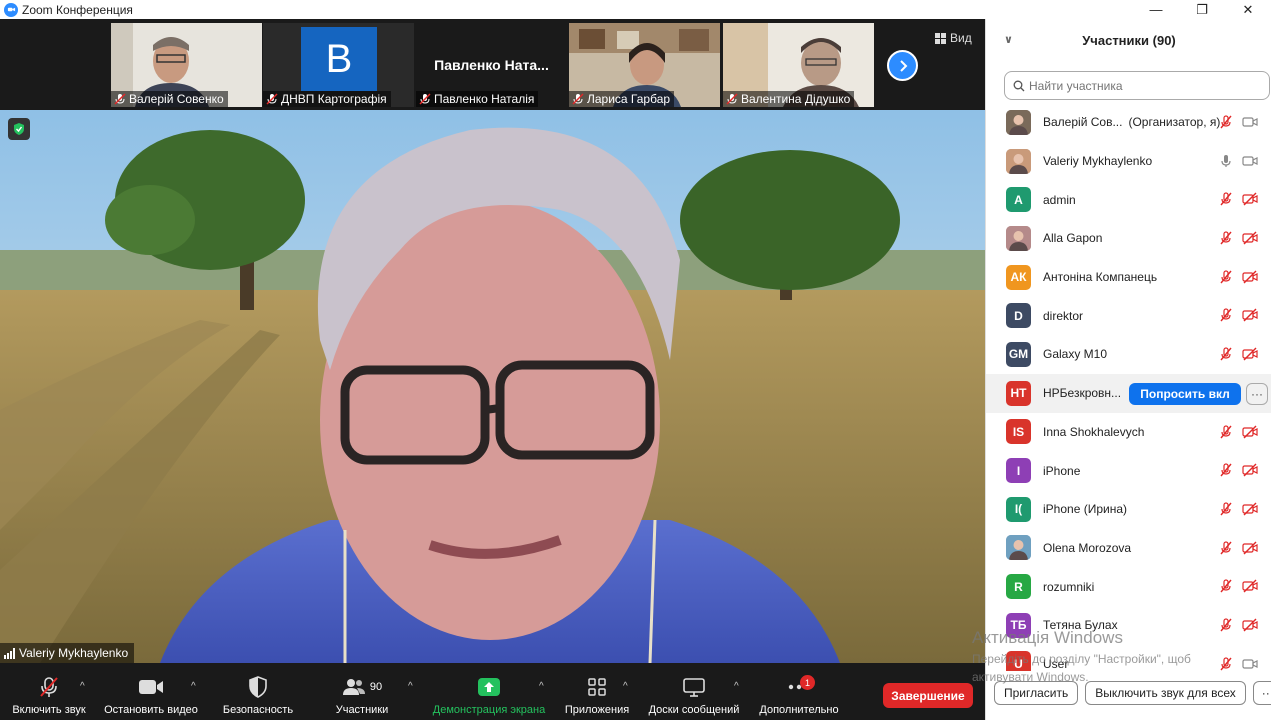 The image size is (1271, 720). Describe the element at coordinates (1226, 160) in the screenshot. I see `mic-icon` at that location.